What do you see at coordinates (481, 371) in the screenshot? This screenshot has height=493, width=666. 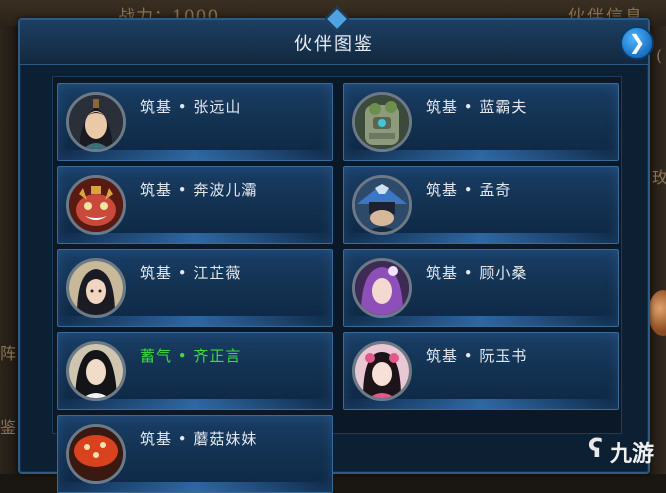 I see `partner-card: 筑基 • 阮玉书` at bounding box center [481, 371].